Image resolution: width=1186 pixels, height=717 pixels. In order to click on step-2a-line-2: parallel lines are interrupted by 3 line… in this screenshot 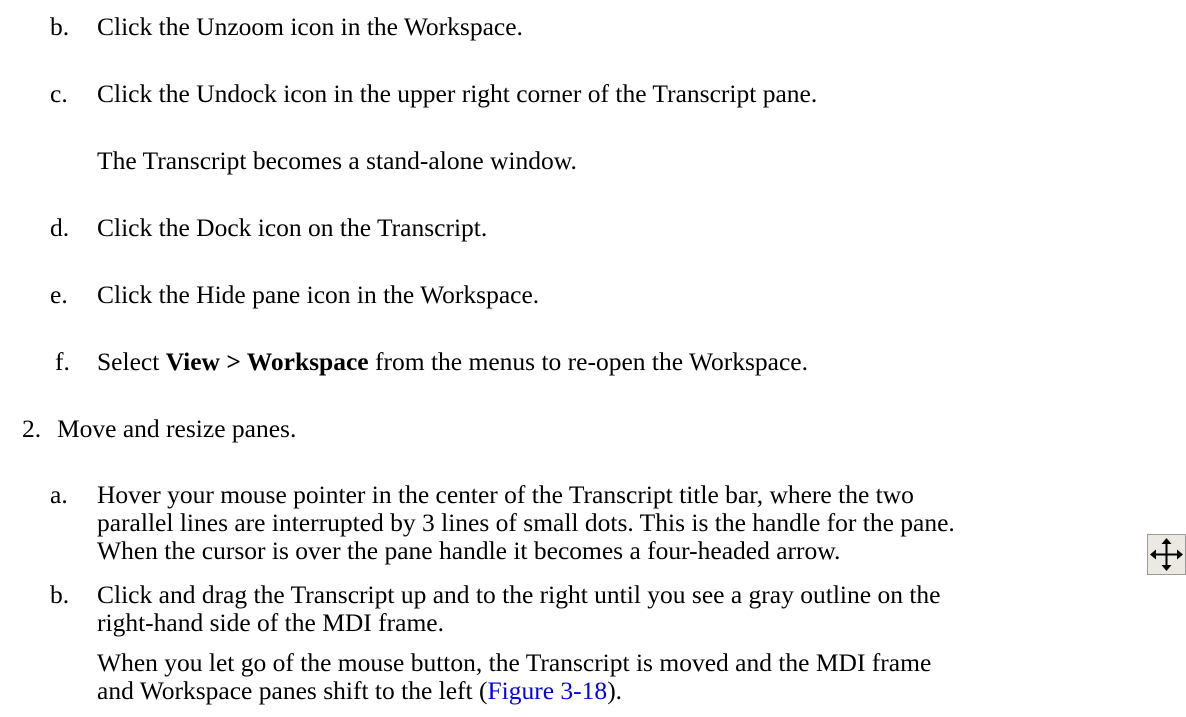, I will do `click(526, 522)`.